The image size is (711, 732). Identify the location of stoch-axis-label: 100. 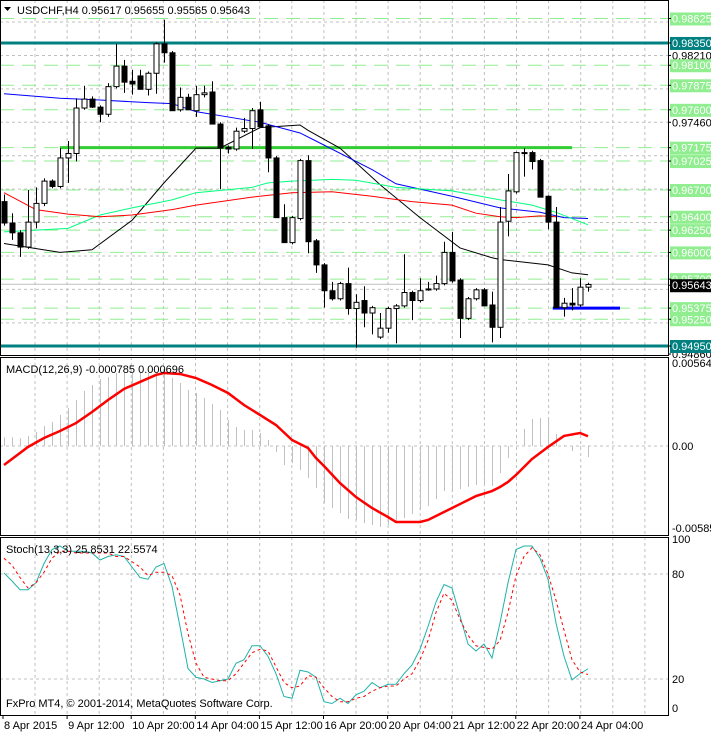
(681, 540).